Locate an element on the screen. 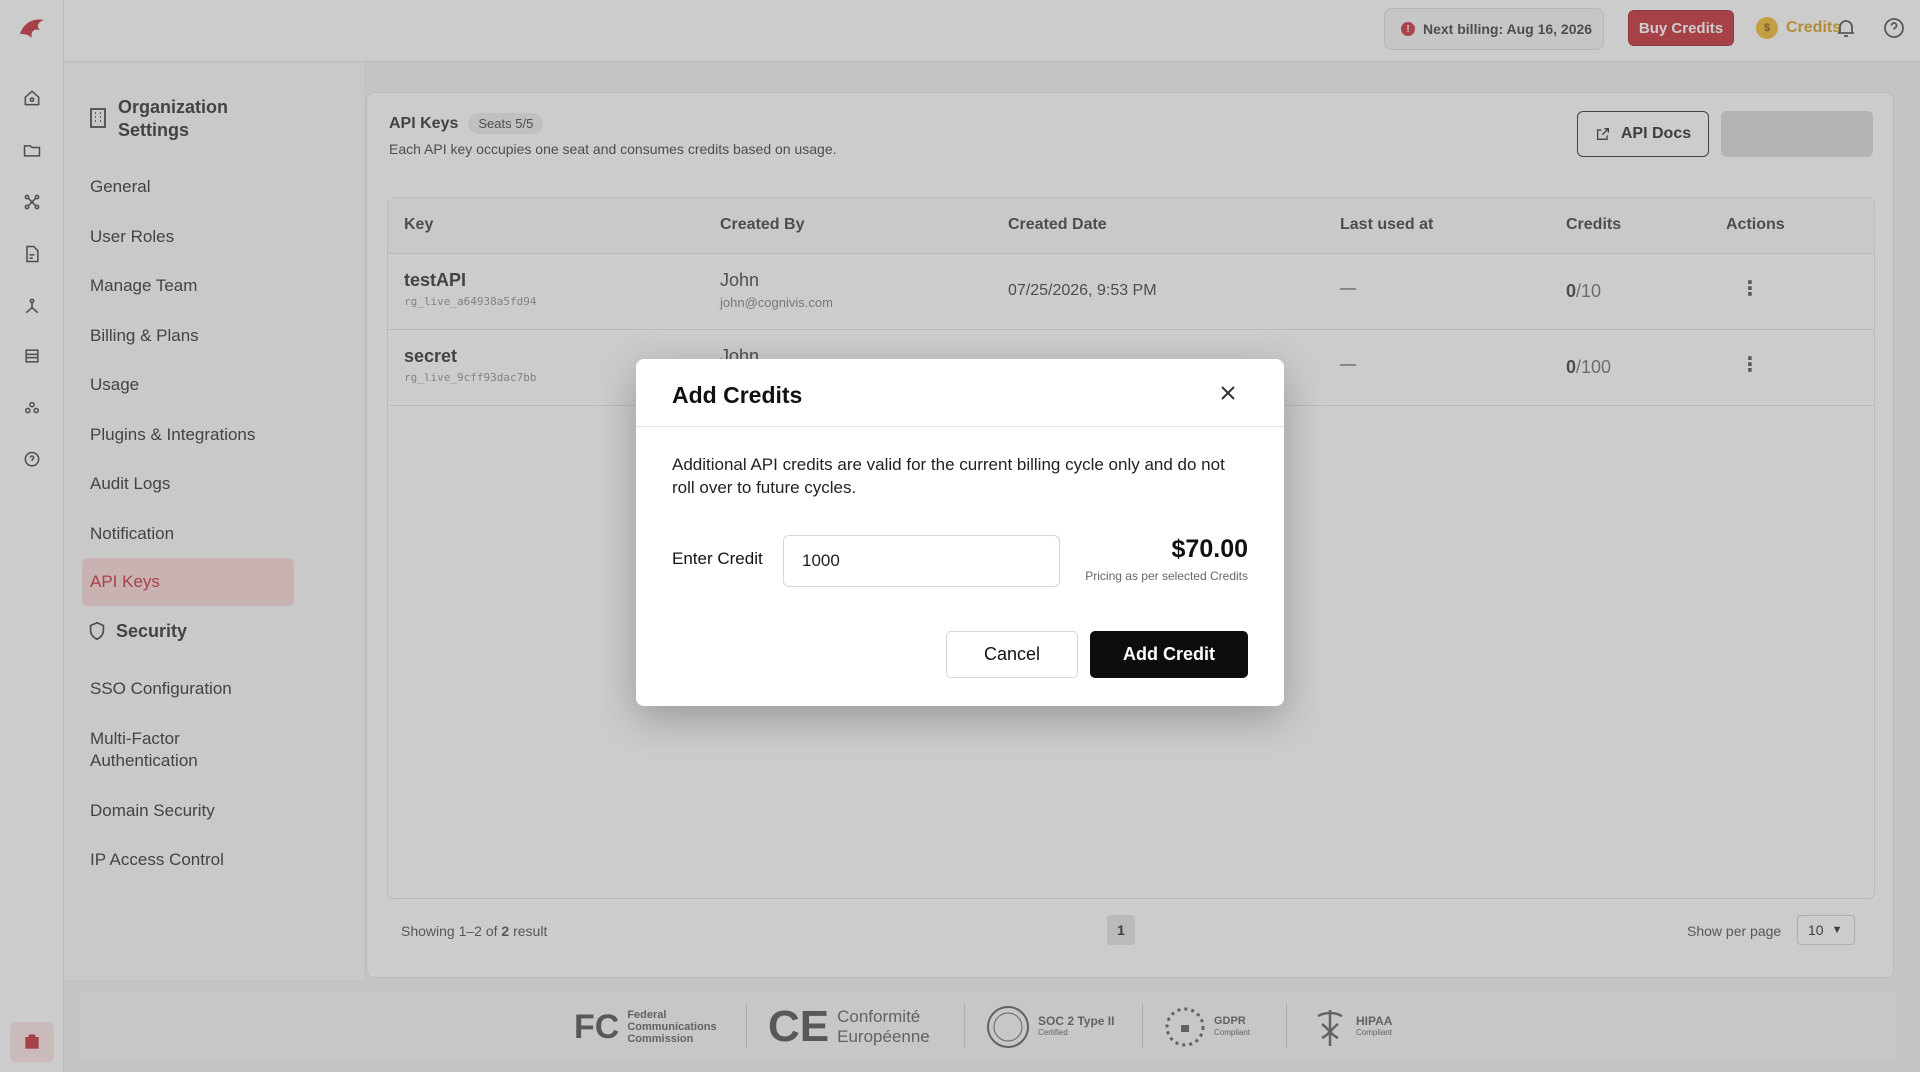  price-note: Pricing as per selected Credits is located at coordinates (1166, 576).